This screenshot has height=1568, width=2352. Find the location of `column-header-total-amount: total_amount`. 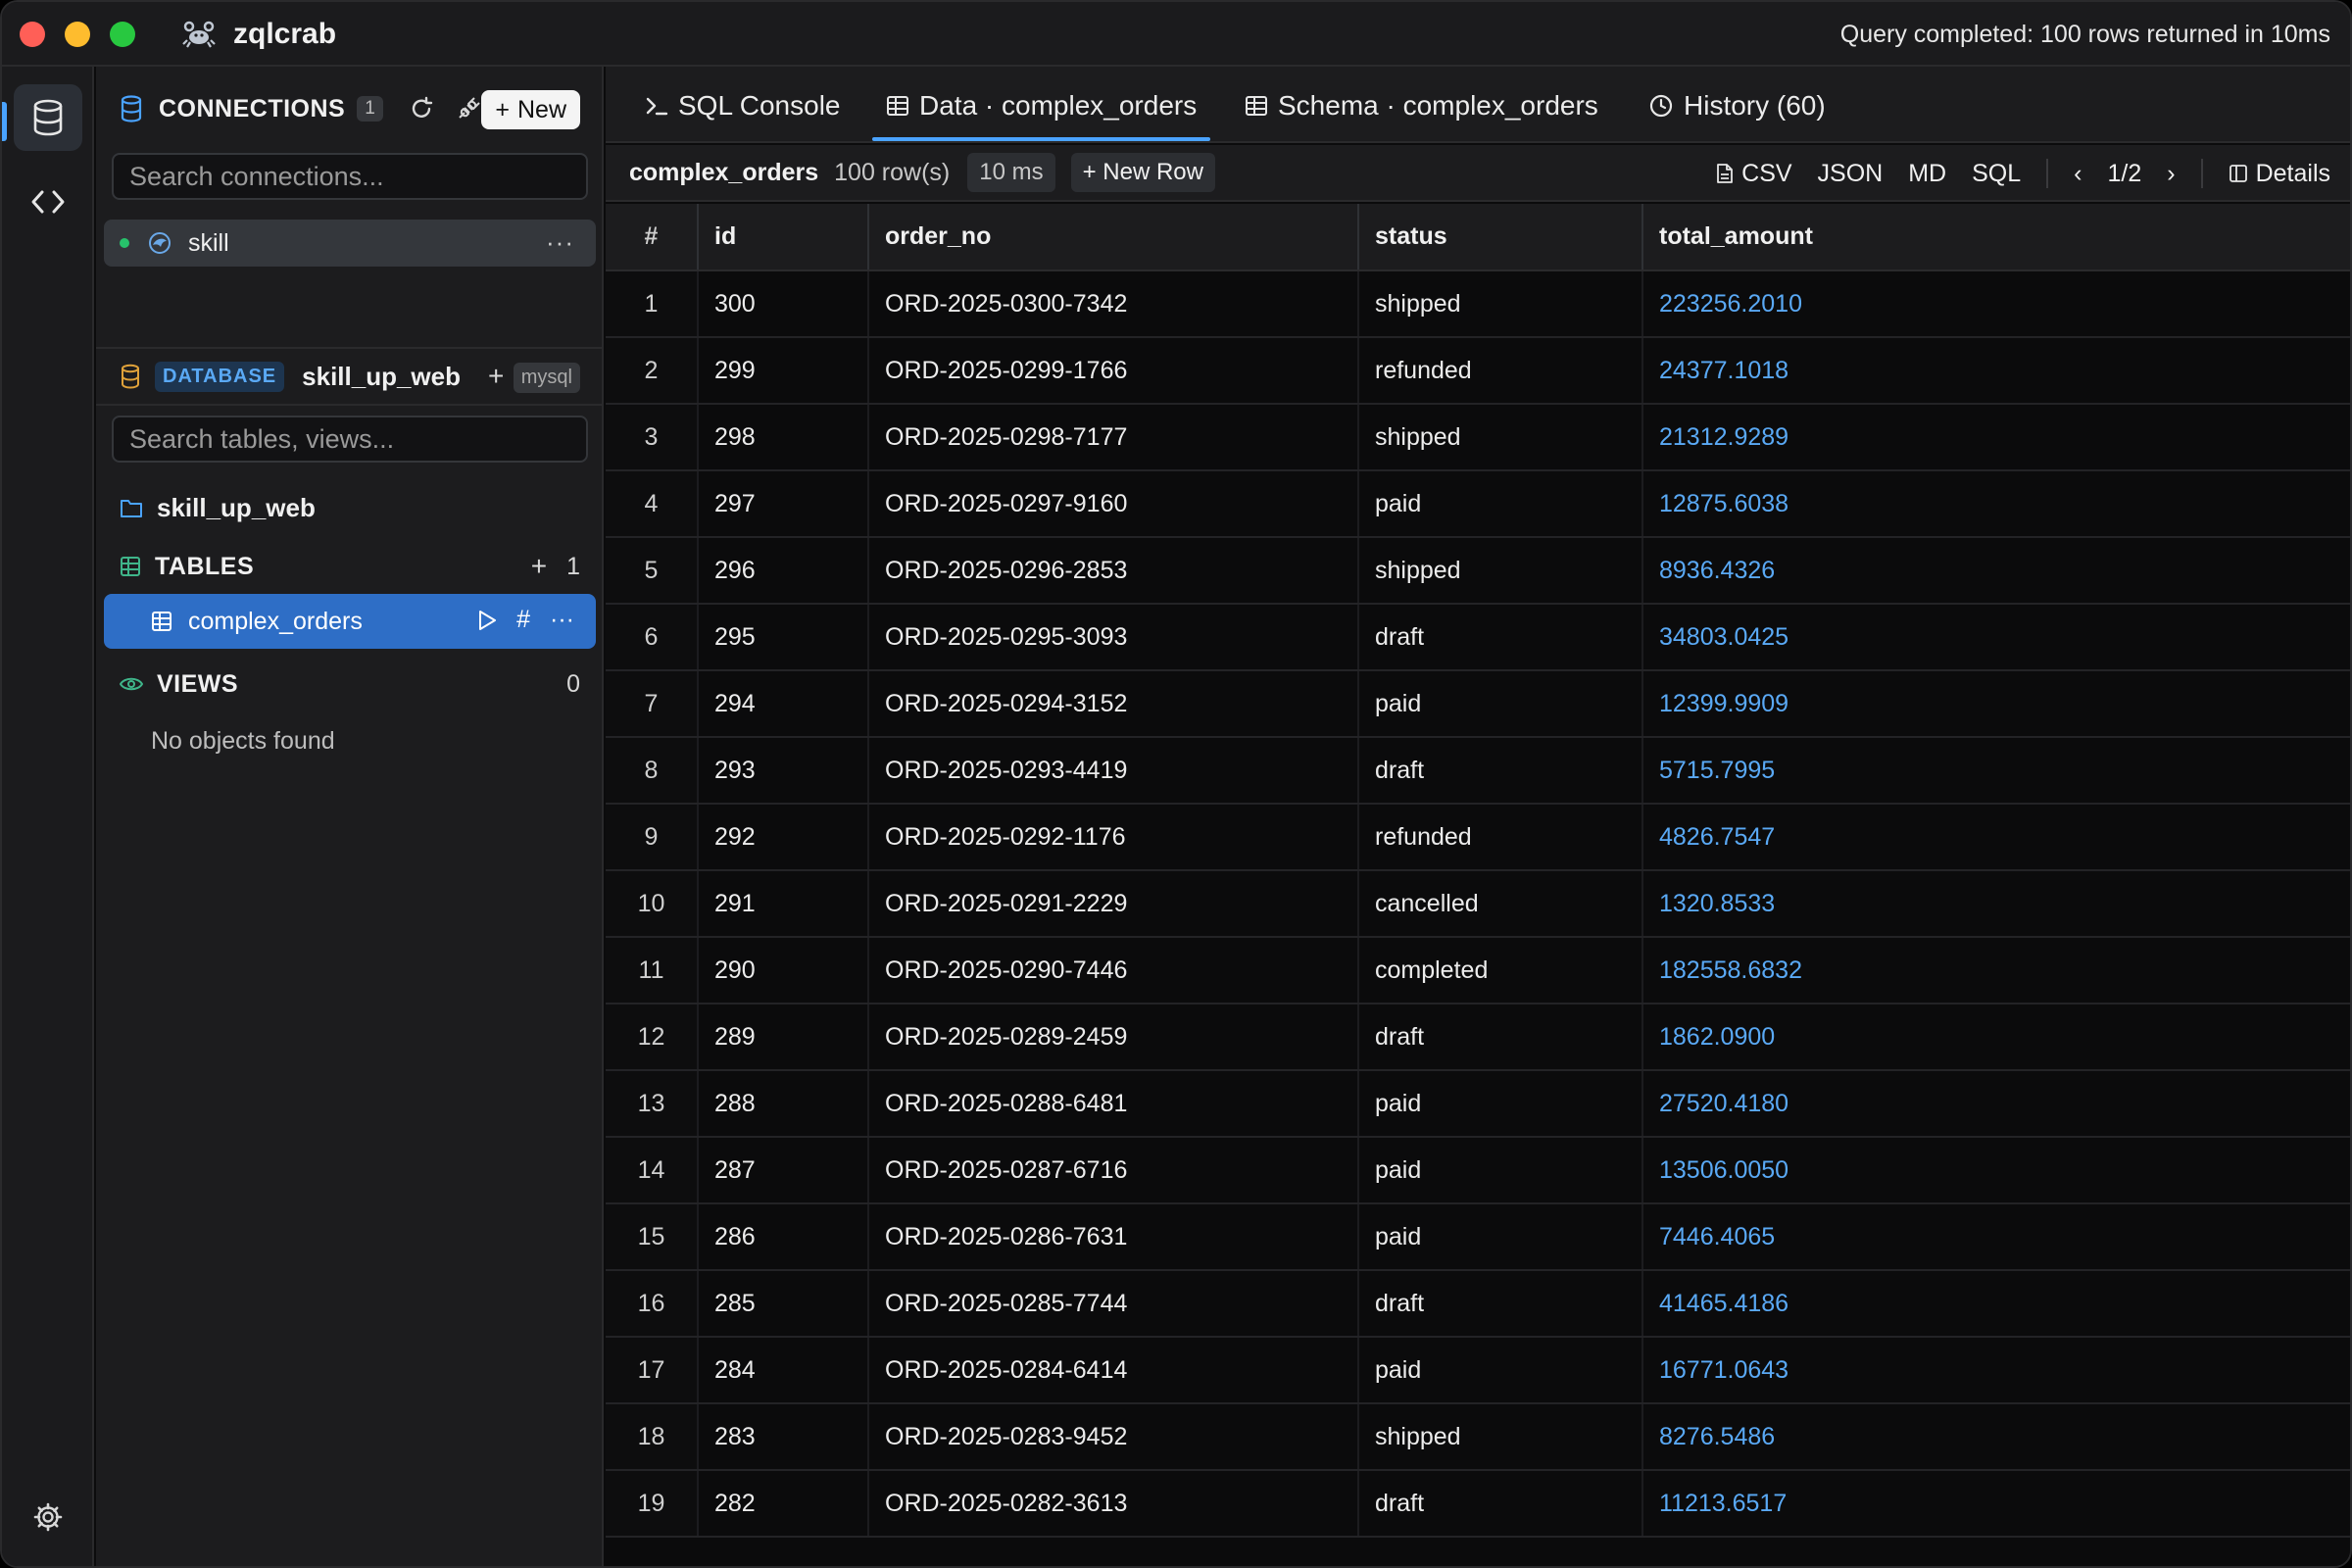

column-header-total-amount: total_amount is located at coordinates (1996, 237).